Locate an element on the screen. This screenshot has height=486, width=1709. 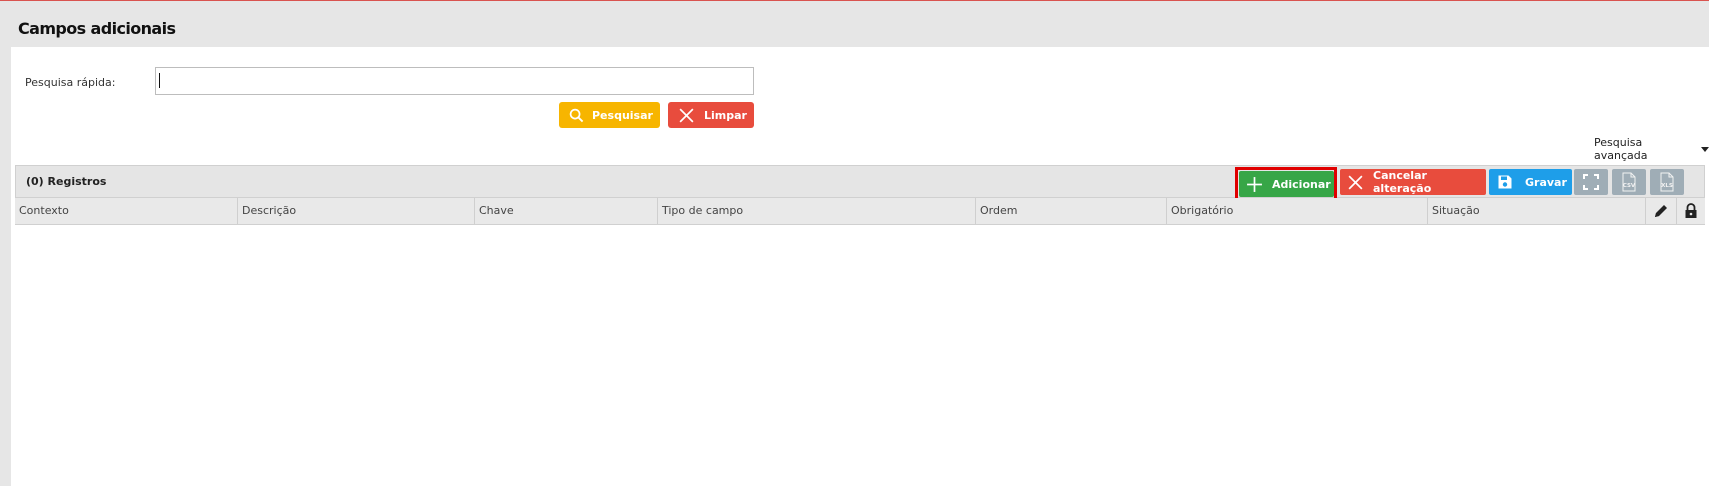
plus-icon is located at coordinates (1254, 184).